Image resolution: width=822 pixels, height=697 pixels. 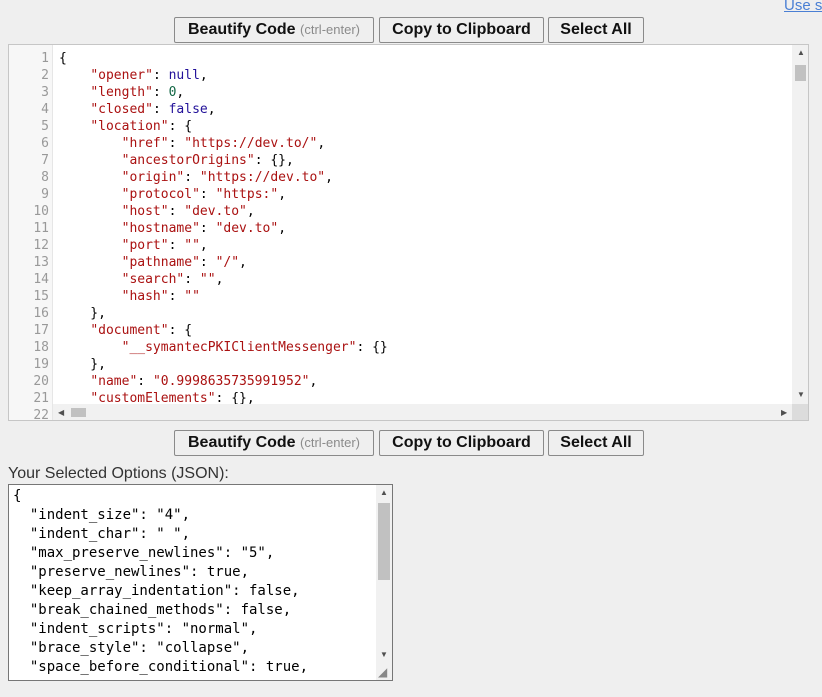 What do you see at coordinates (45, 75) in the screenshot?
I see `line-number: 2` at bounding box center [45, 75].